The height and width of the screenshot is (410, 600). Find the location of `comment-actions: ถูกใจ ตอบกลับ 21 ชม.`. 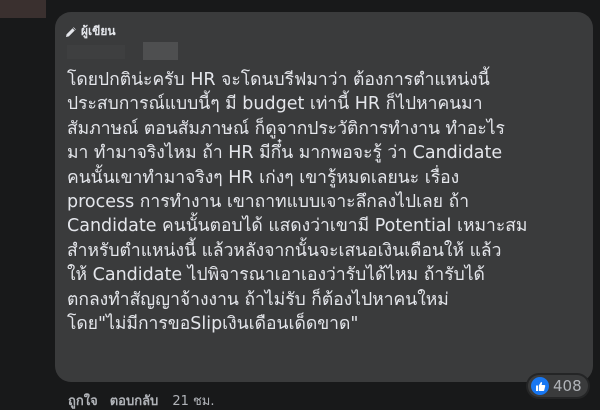

comment-actions: ถูกใจ ตอบกลับ 21 ชม. is located at coordinates (141, 400).